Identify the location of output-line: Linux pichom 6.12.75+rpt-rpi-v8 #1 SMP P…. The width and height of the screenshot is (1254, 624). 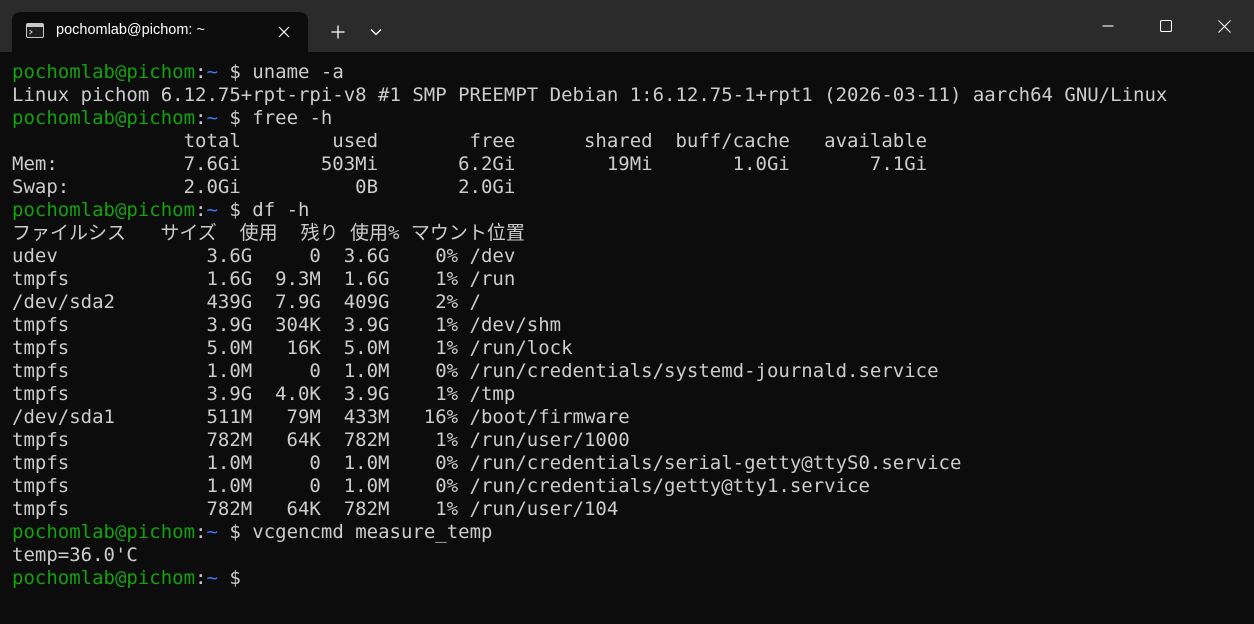
(590, 95).